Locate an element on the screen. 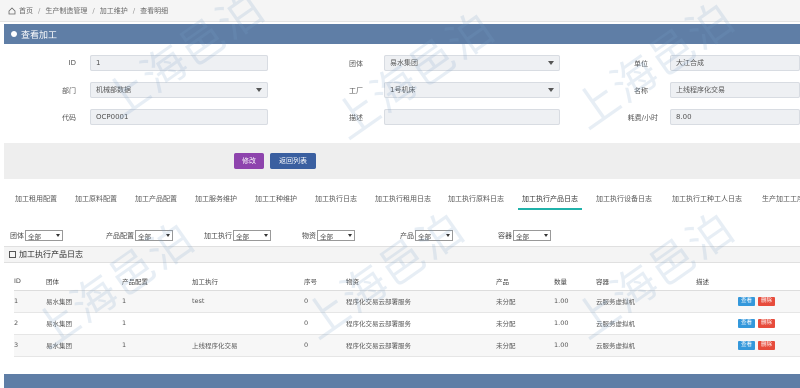  col-quantity: 数量 is located at coordinates (575, 281).